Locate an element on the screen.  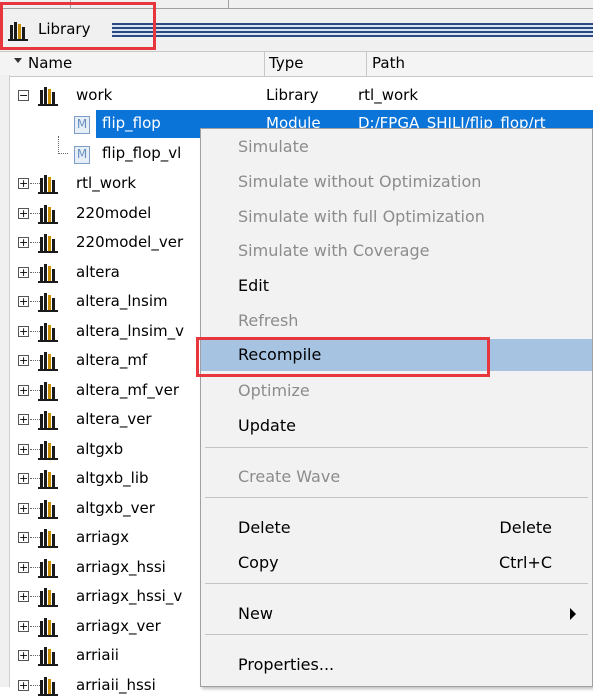
column-type-header: Type is located at coordinates (286, 63).